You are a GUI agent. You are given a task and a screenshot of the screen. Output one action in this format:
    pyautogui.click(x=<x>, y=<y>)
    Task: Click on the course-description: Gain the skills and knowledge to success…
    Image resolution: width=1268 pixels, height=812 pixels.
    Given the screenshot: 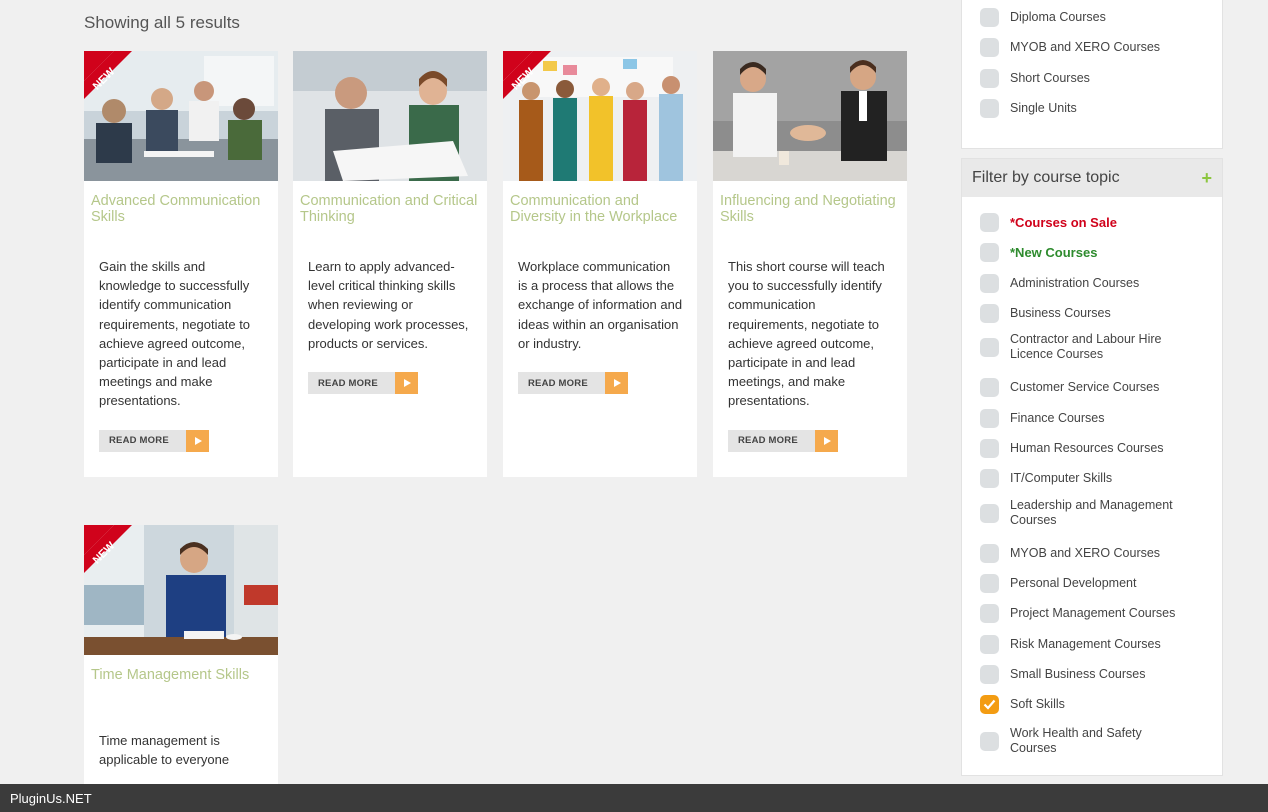 What is the action you would take?
    pyautogui.click(x=175, y=334)
    